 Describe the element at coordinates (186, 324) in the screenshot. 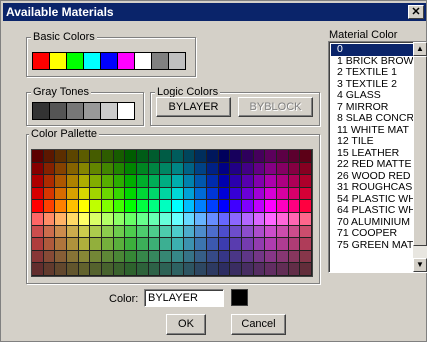

I see `ok-button: OK` at that location.